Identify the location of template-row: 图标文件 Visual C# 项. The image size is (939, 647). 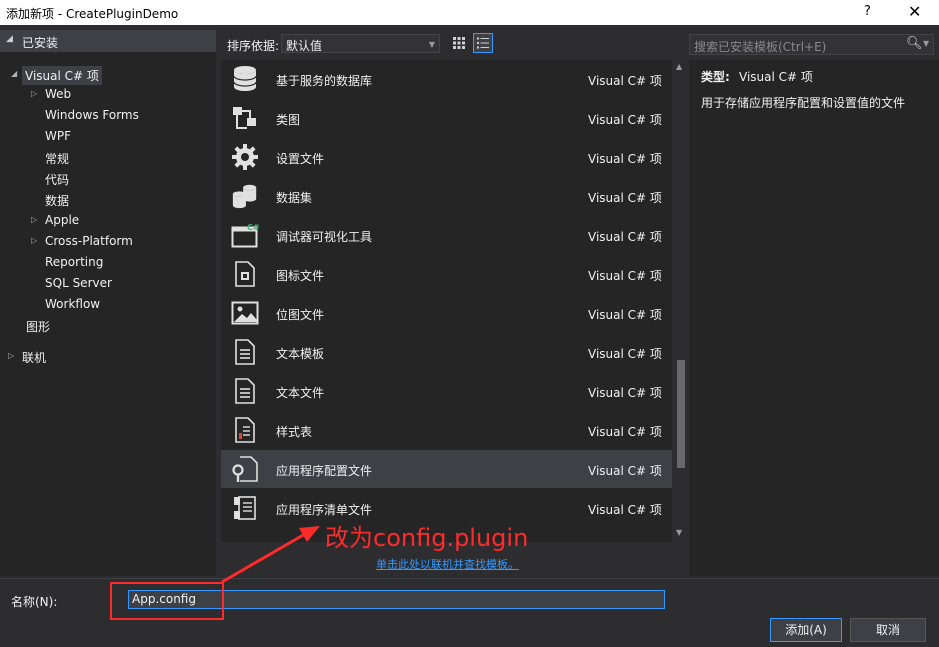
(446, 274).